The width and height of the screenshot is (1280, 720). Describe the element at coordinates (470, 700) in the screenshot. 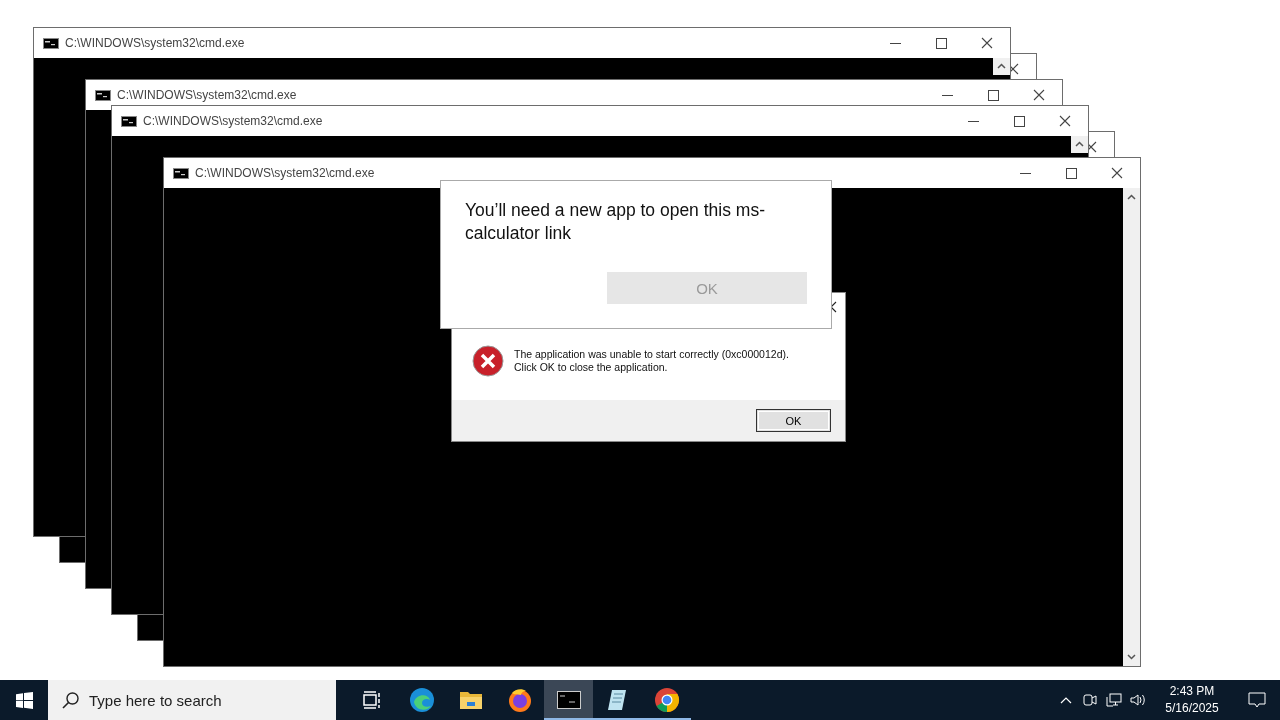

I see `folder-icon` at that location.